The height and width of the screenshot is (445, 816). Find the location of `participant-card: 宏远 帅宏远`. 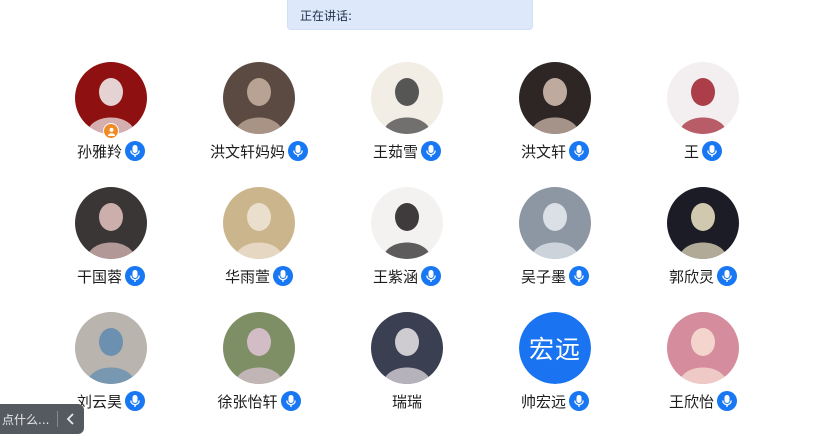

participant-card: 宏远 帅宏远 is located at coordinates (555, 367).